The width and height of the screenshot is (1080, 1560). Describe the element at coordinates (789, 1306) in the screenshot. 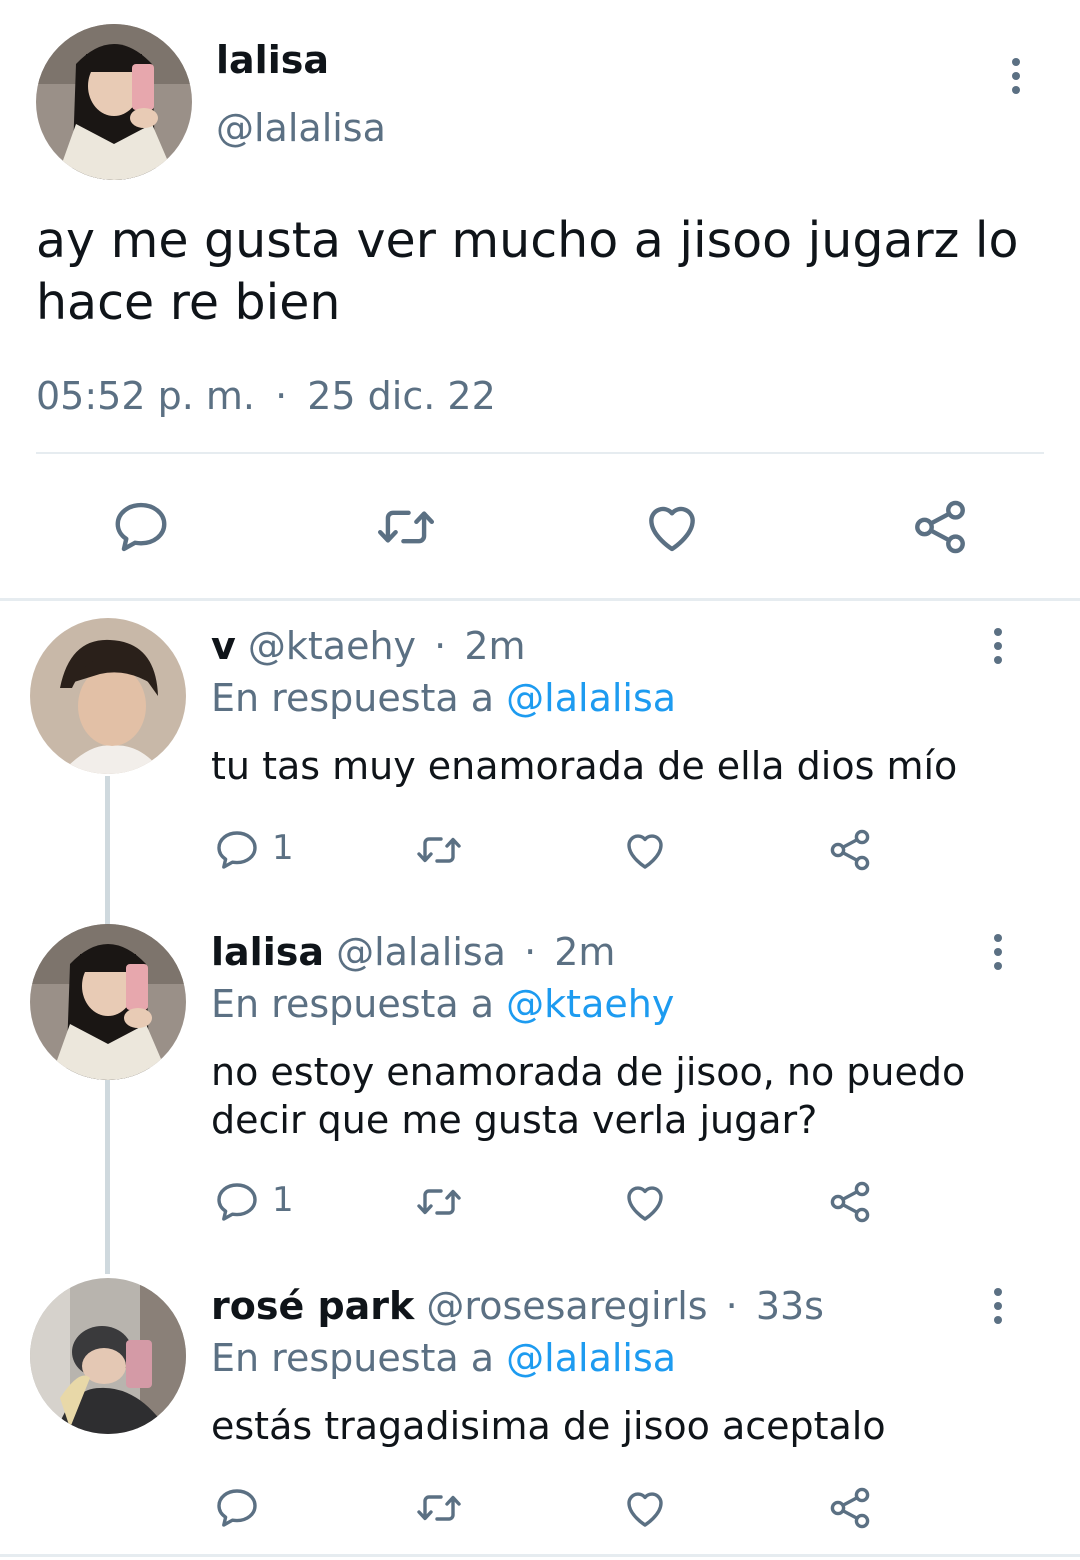

I see `reply-time: 33s` at that location.